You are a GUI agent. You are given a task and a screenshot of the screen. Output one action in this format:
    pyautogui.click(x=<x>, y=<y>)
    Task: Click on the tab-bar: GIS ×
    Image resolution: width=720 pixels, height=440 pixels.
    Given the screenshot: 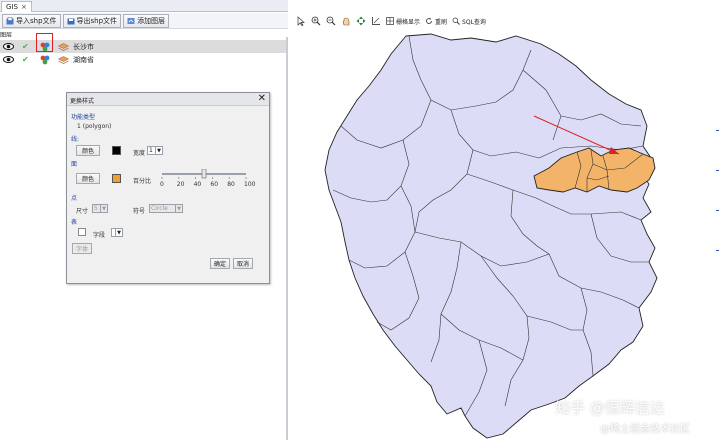 What is the action you would take?
    pyautogui.click(x=144, y=6)
    